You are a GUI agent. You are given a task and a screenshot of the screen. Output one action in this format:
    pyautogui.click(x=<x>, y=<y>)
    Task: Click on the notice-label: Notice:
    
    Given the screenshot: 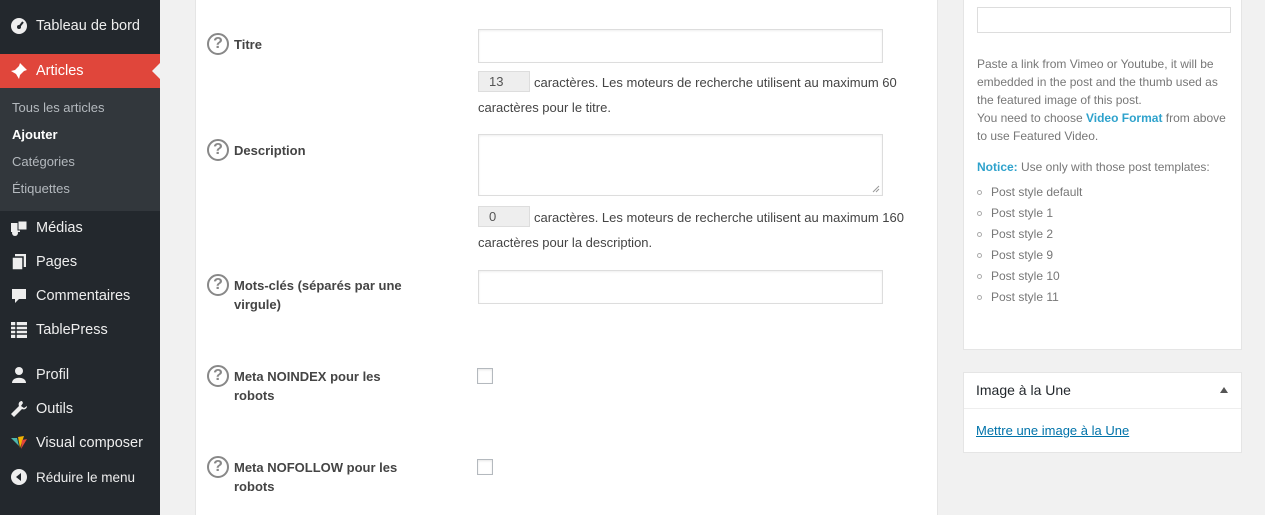 What is the action you would take?
    pyautogui.click(x=997, y=167)
    